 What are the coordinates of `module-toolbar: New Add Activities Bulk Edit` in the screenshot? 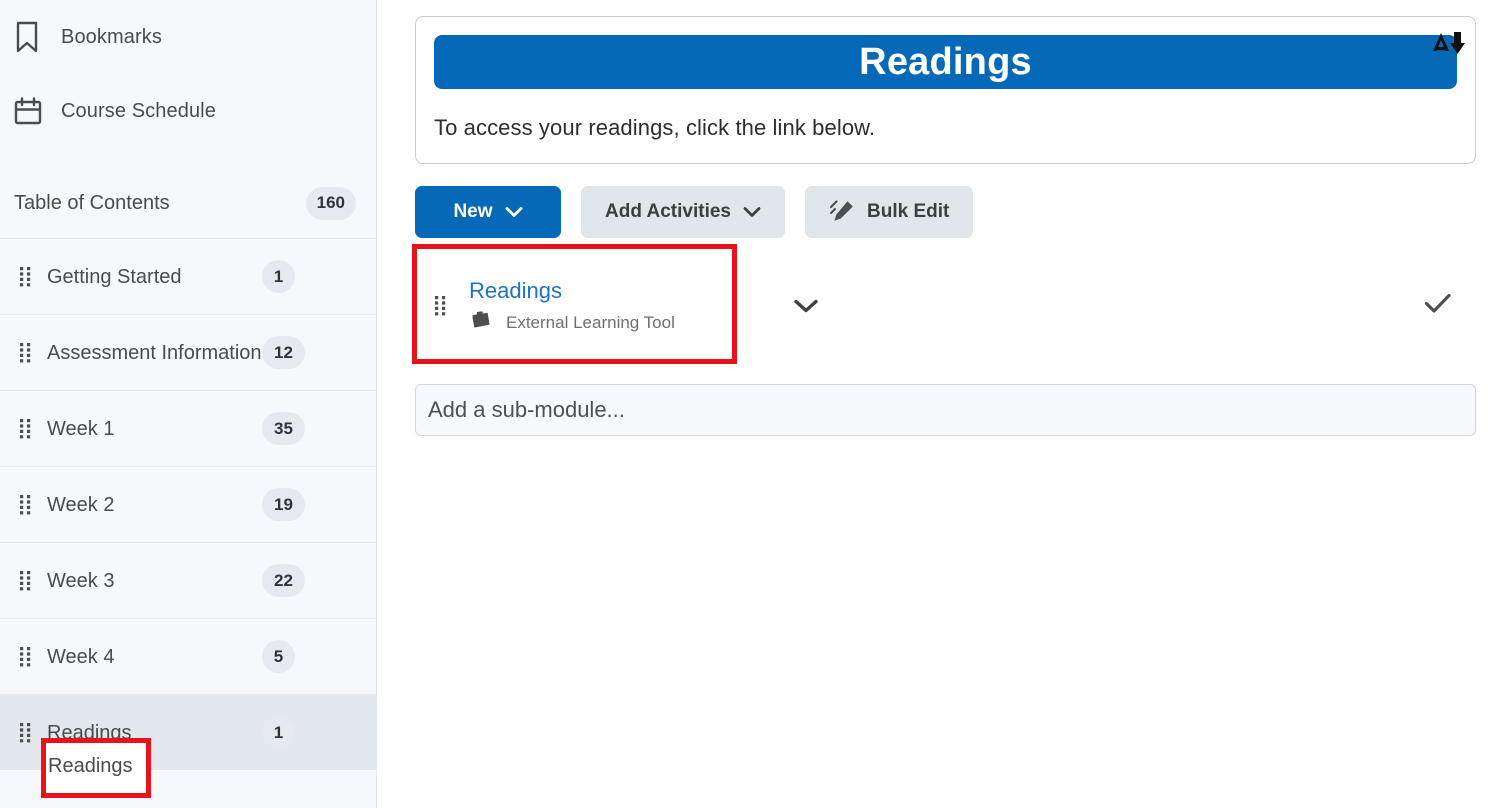 It's located at (945, 212).